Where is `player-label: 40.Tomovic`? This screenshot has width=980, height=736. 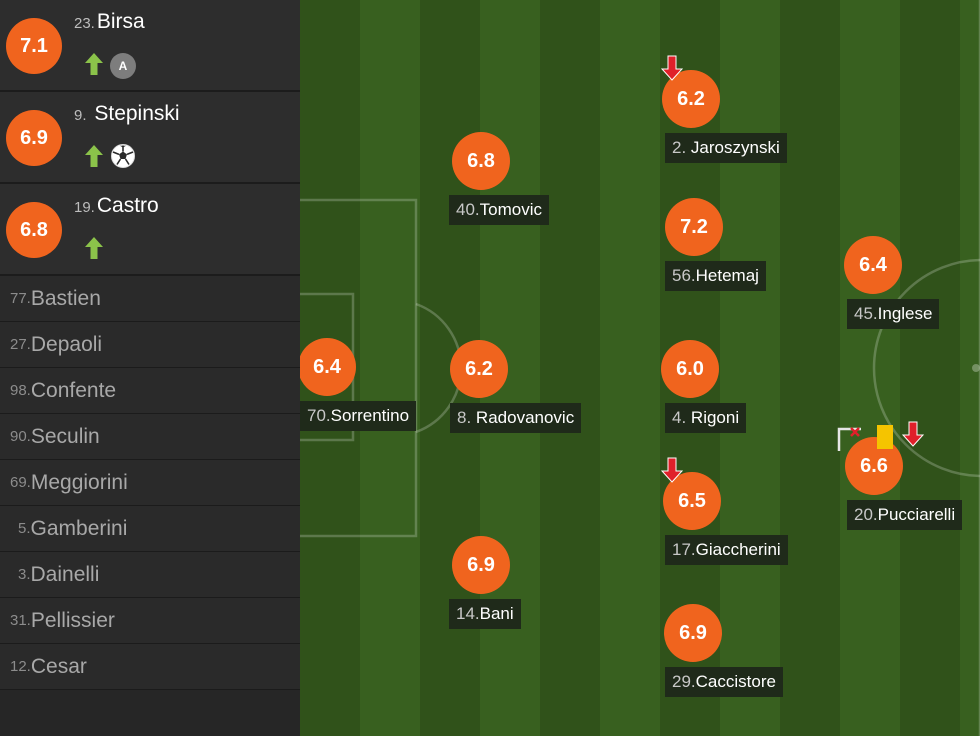
player-label: 40.Tomovic is located at coordinates (499, 210).